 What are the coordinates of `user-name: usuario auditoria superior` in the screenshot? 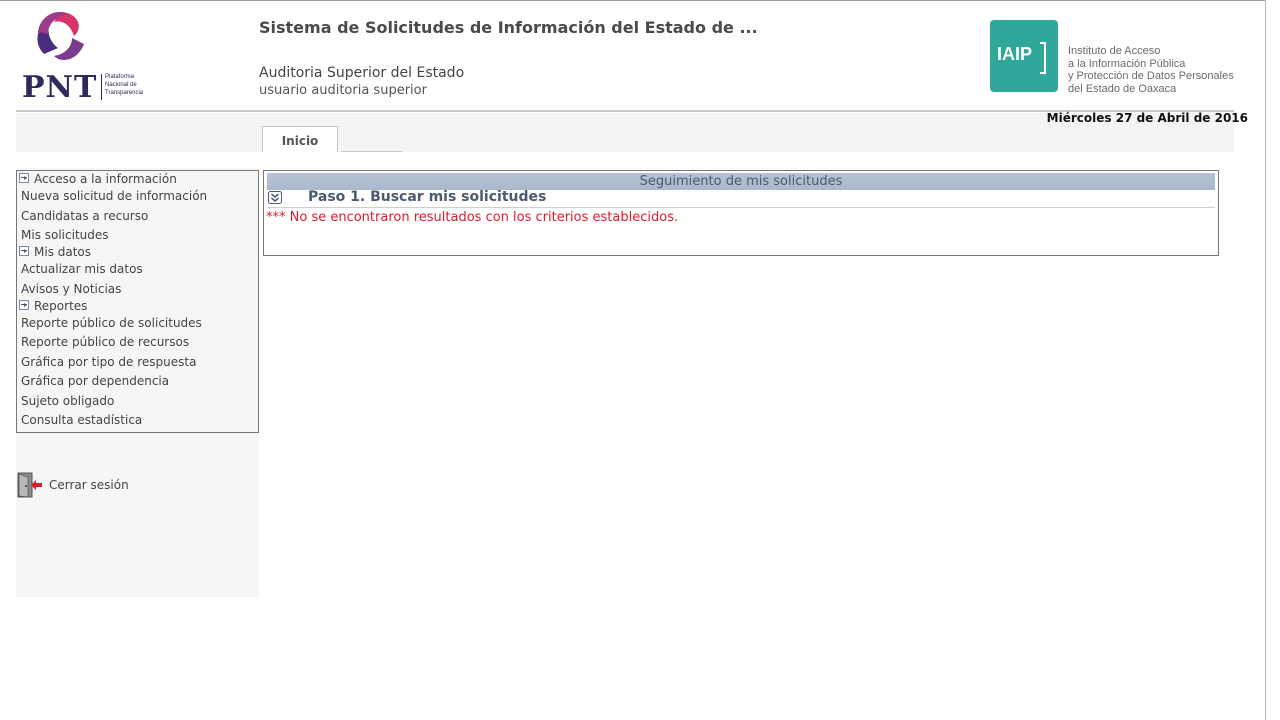 It's located at (343, 90).